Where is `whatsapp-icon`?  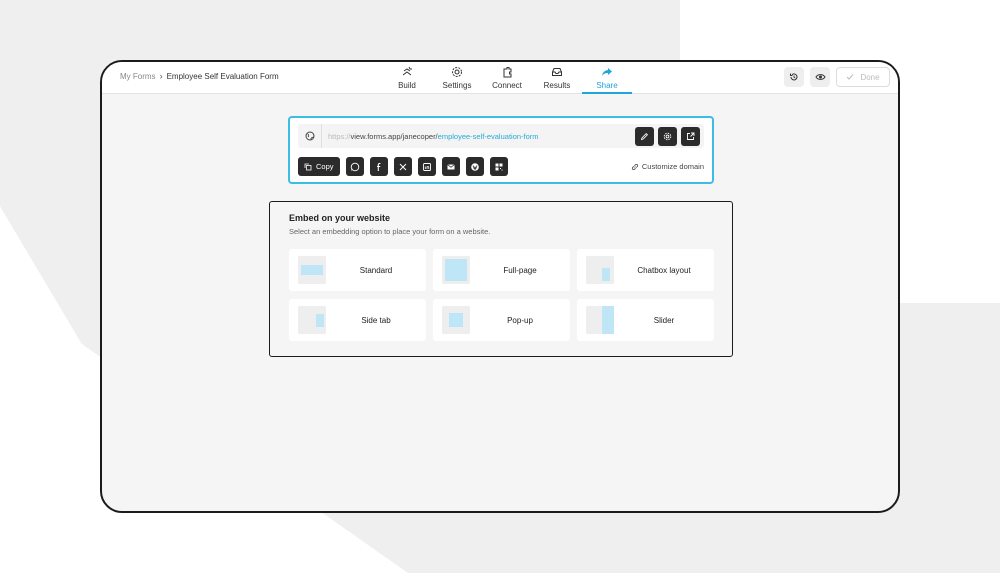
whatsapp-icon is located at coordinates (354, 166).